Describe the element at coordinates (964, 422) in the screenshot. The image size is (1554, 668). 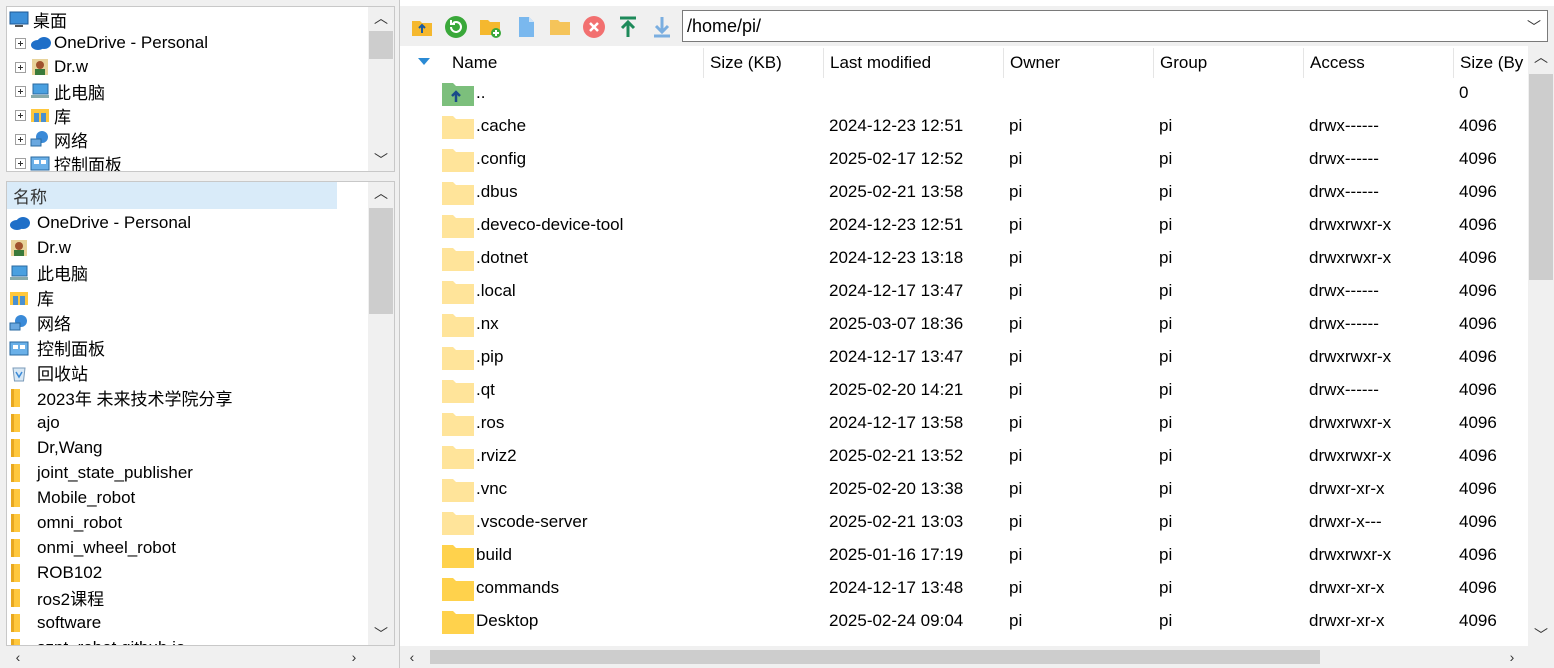
I see `table-row: .ros 2024-12-17 13:58 pi pi drwxrwxr-x 4096` at that location.